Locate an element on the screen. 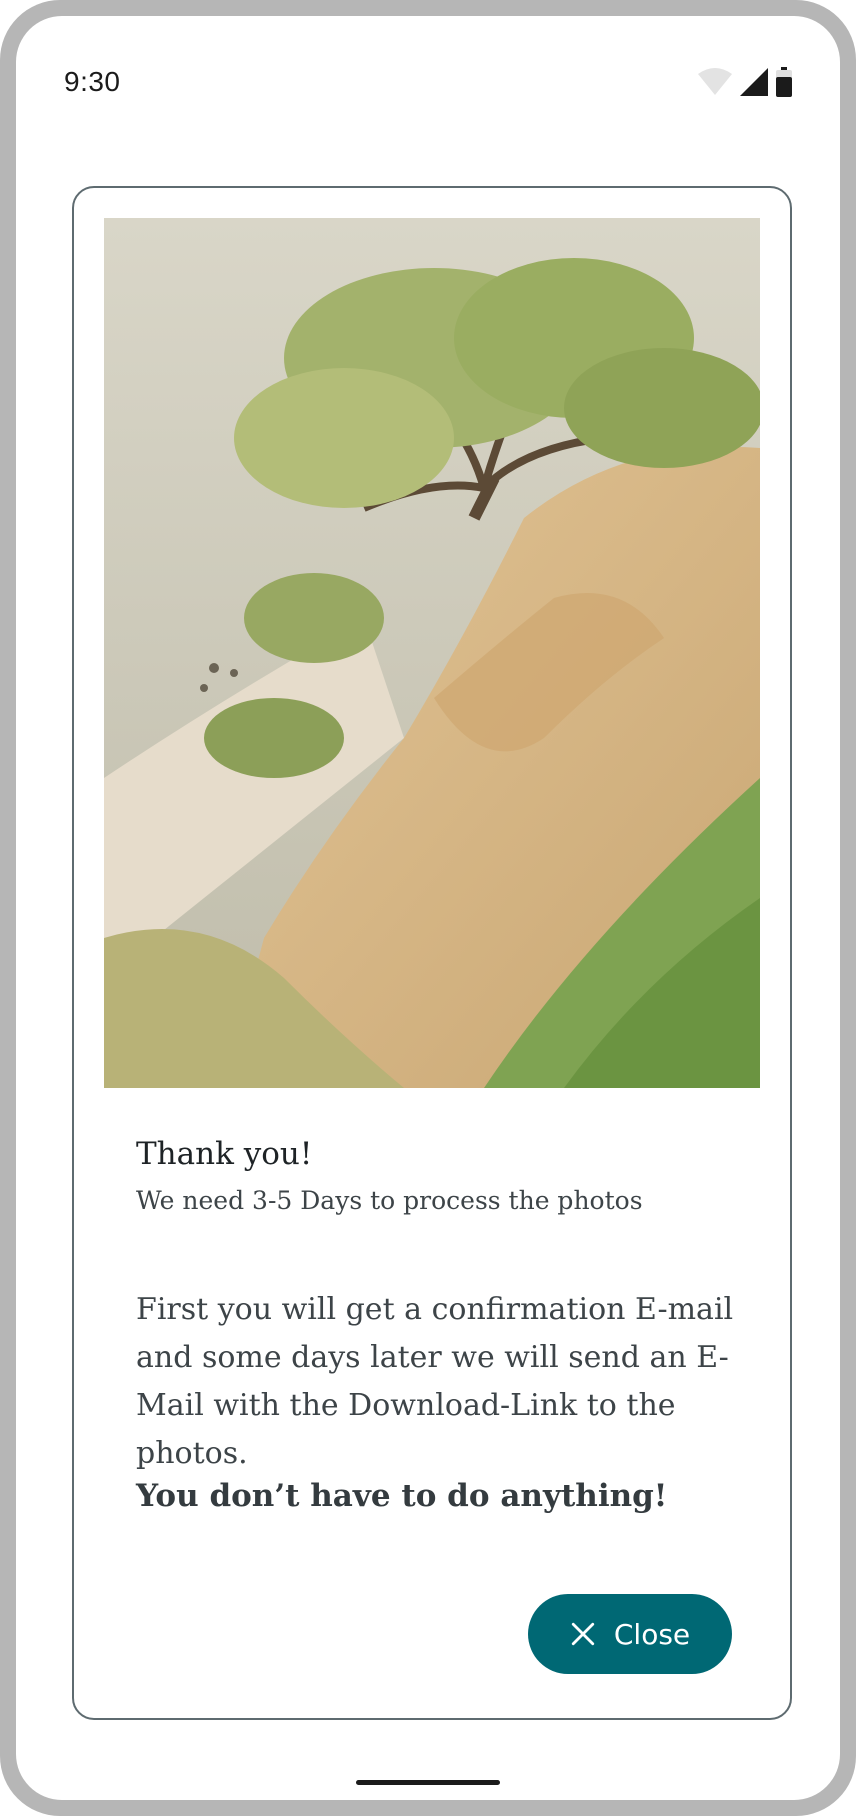 Image resolution: width=856 pixels, height=1816 pixels. status-icons is located at coordinates (745, 84).